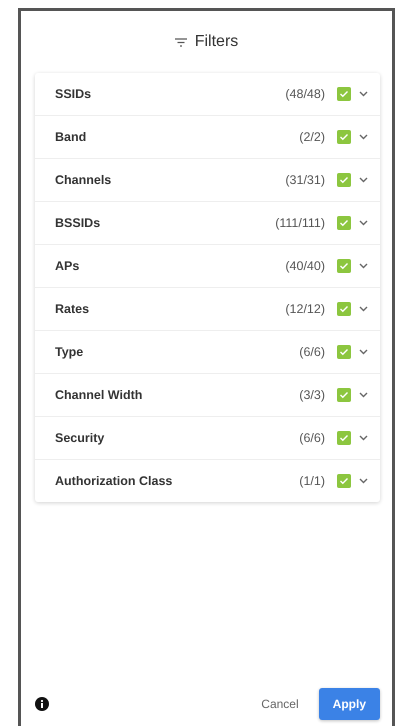  Describe the element at coordinates (69, 352) in the screenshot. I see `filter-label: Type` at that location.